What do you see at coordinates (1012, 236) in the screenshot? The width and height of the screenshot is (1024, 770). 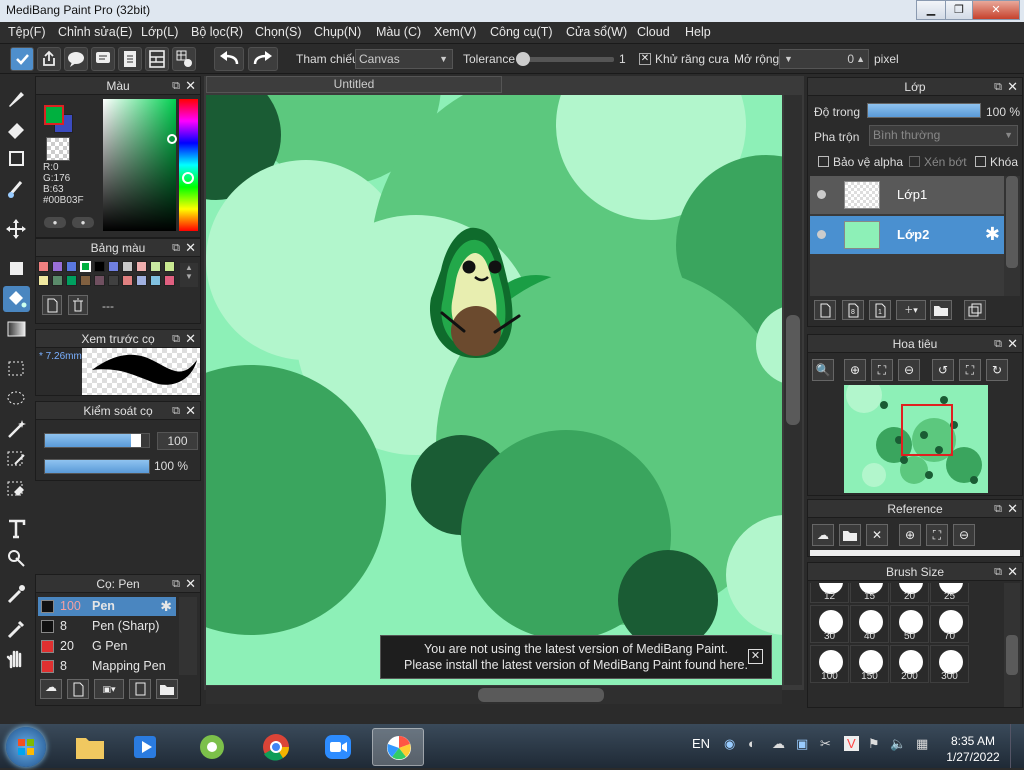 I see `layer-list-scrollbar` at bounding box center [1012, 236].